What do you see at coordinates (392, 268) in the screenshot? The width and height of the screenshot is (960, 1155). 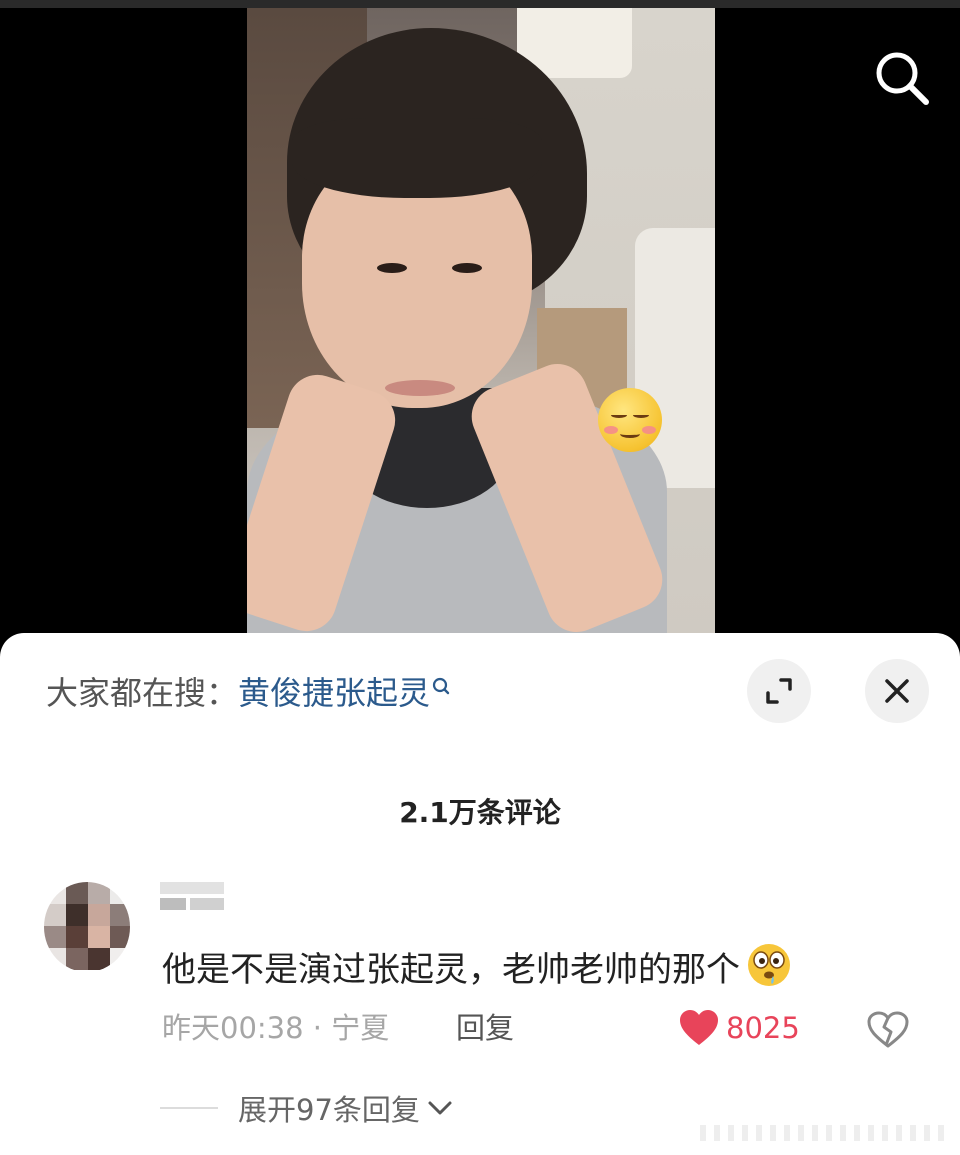 I see `person-eye-left` at bounding box center [392, 268].